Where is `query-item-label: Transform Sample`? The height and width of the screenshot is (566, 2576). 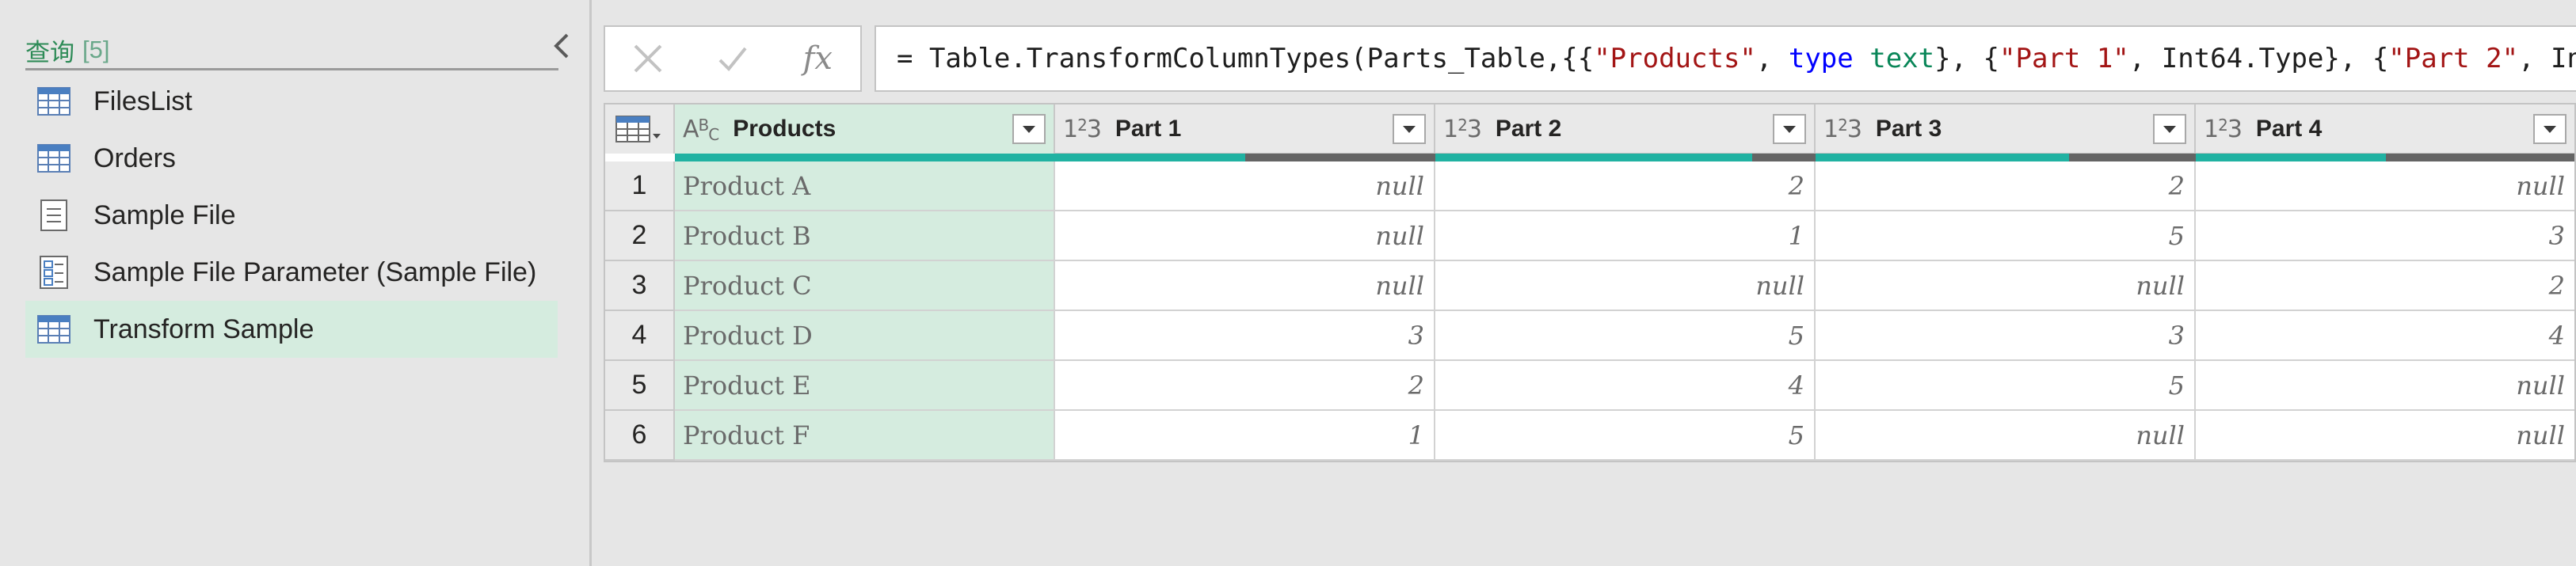 query-item-label: Transform Sample is located at coordinates (203, 328).